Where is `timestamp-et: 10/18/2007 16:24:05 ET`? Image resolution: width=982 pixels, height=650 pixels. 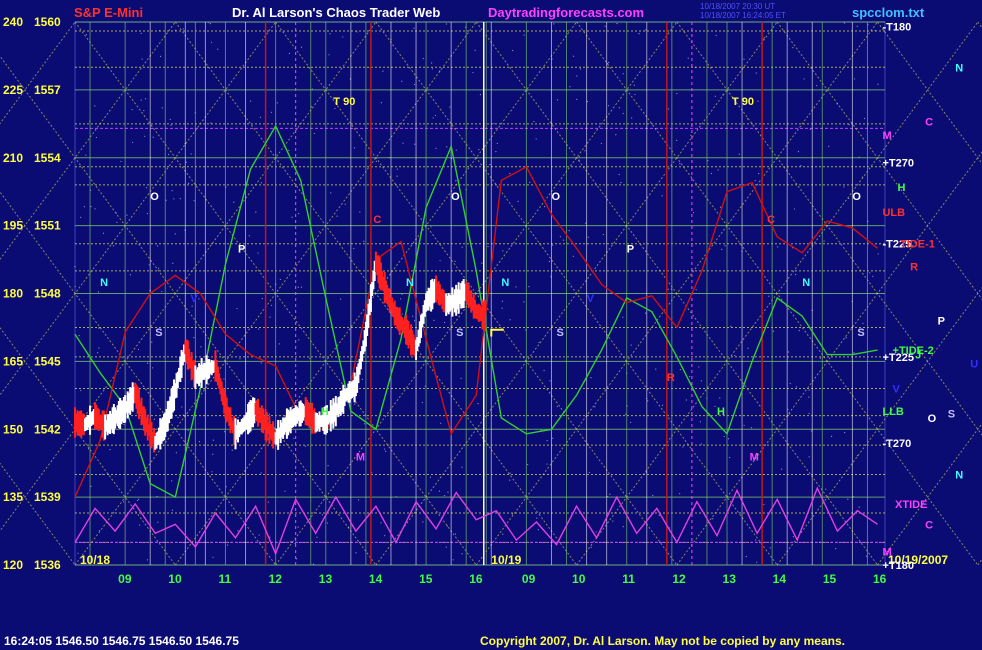
timestamp-et: 10/18/2007 16:24:05 ET is located at coordinates (743, 15).